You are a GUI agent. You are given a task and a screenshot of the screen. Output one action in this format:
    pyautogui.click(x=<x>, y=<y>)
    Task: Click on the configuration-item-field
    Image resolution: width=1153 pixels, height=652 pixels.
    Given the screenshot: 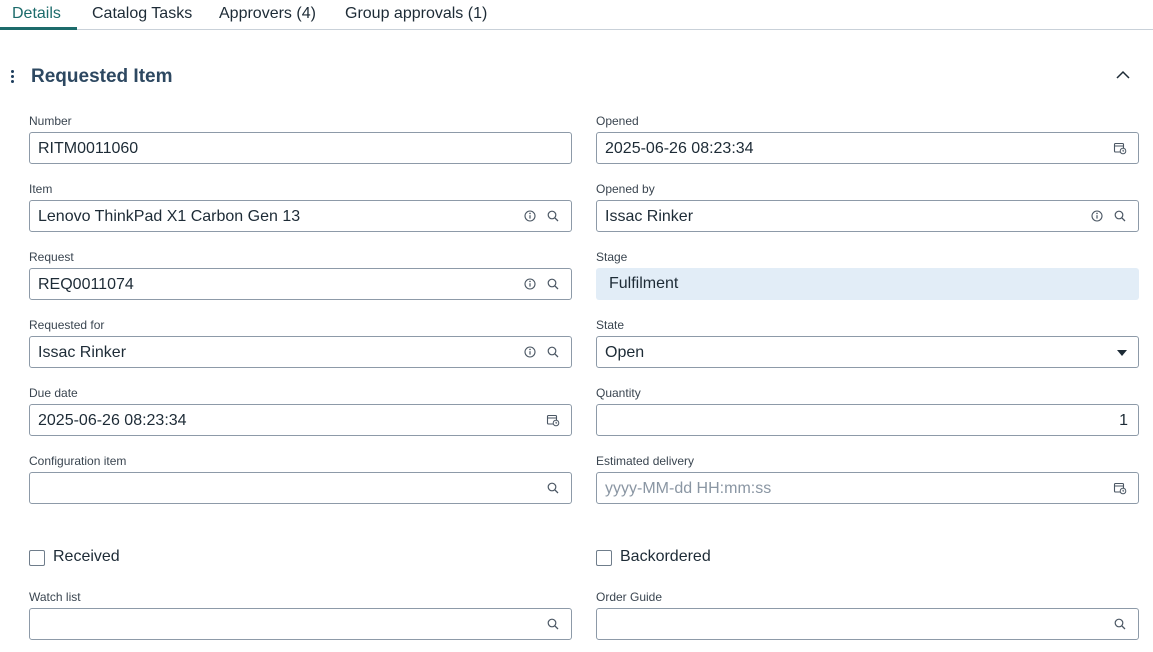 What is the action you would take?
    pyautogui.click(x=300, y=488)
    